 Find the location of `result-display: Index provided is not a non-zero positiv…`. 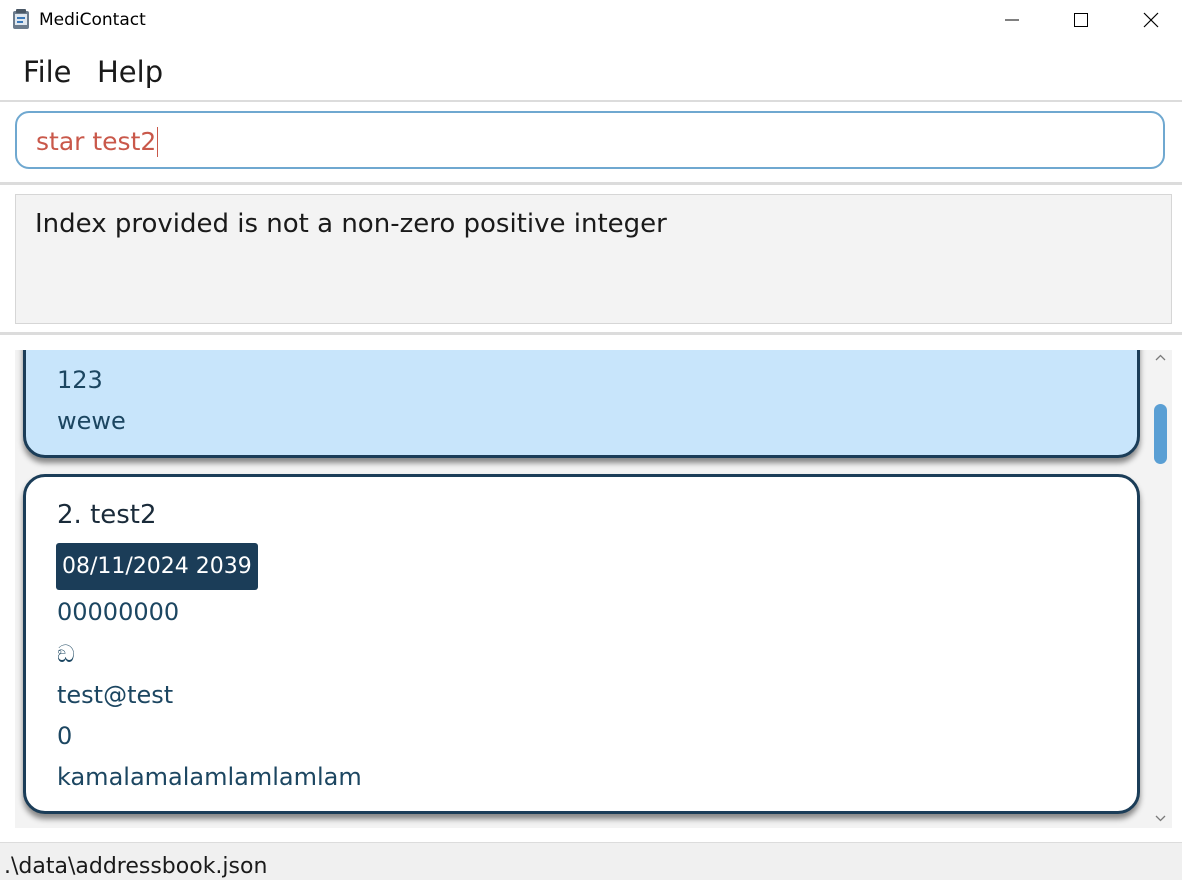

result-display: Index provided is not a non-zero positiv… is located at coordinates (593, 259).